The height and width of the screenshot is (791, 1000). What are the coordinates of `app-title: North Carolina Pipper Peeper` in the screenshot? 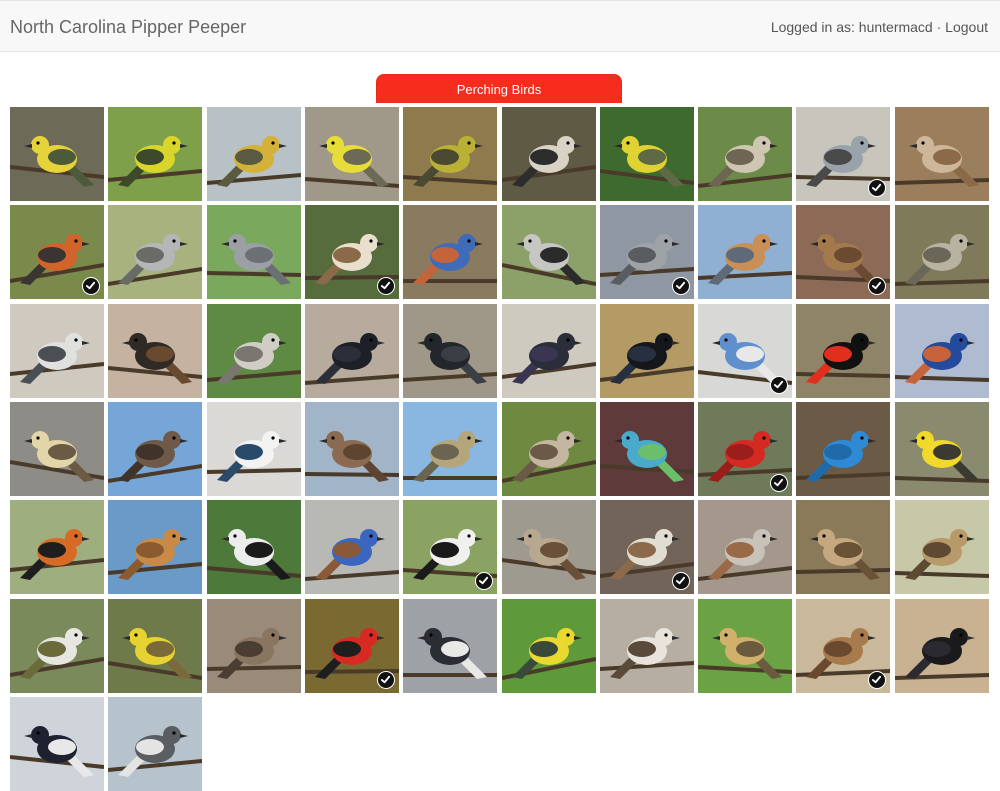 It's located at (128, 27).